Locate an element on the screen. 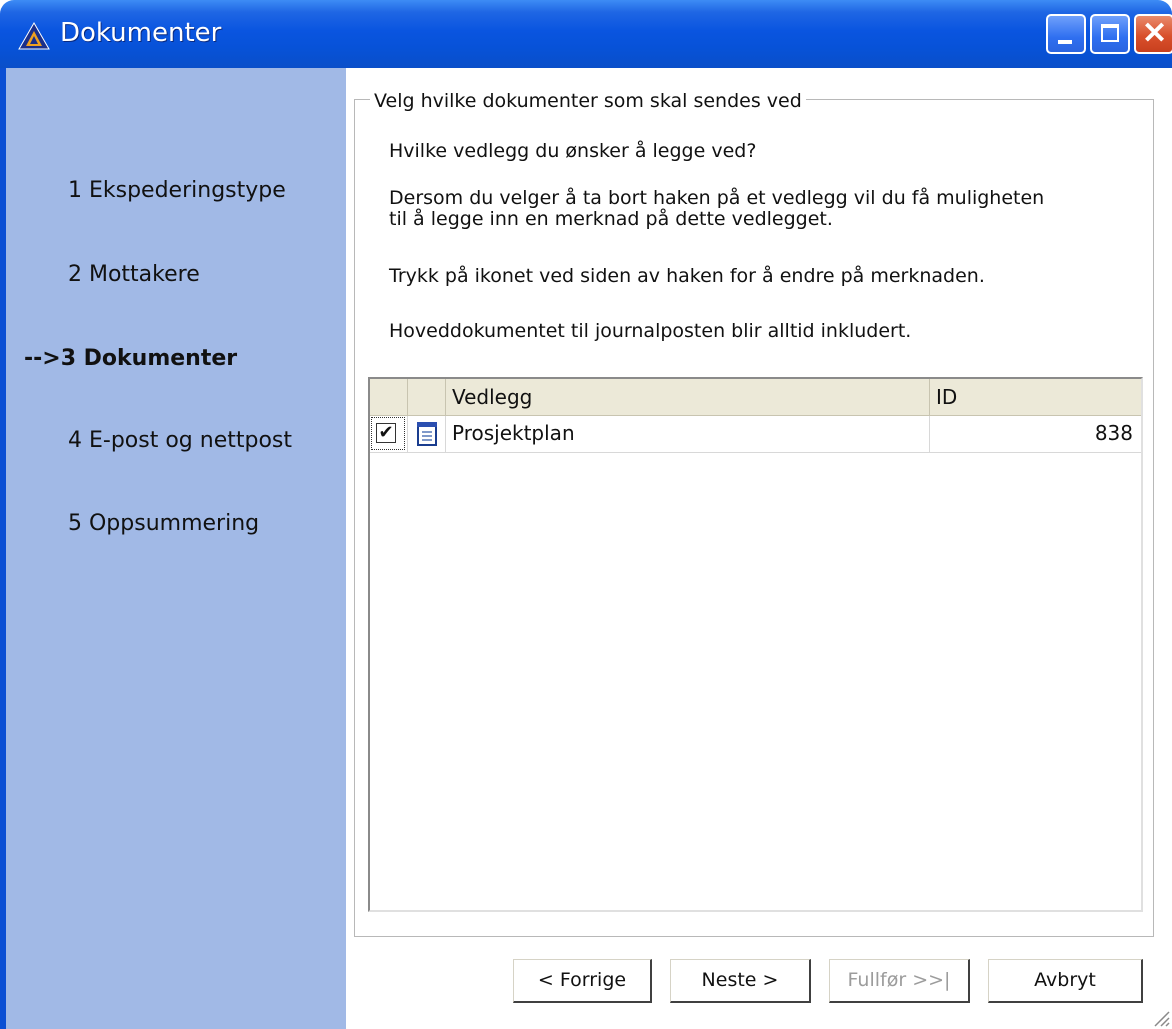 The width and height of the screenshot is (1172, 1029). table-row: ✔ Prosjektplan 838 is located at coordinates (755, 434).